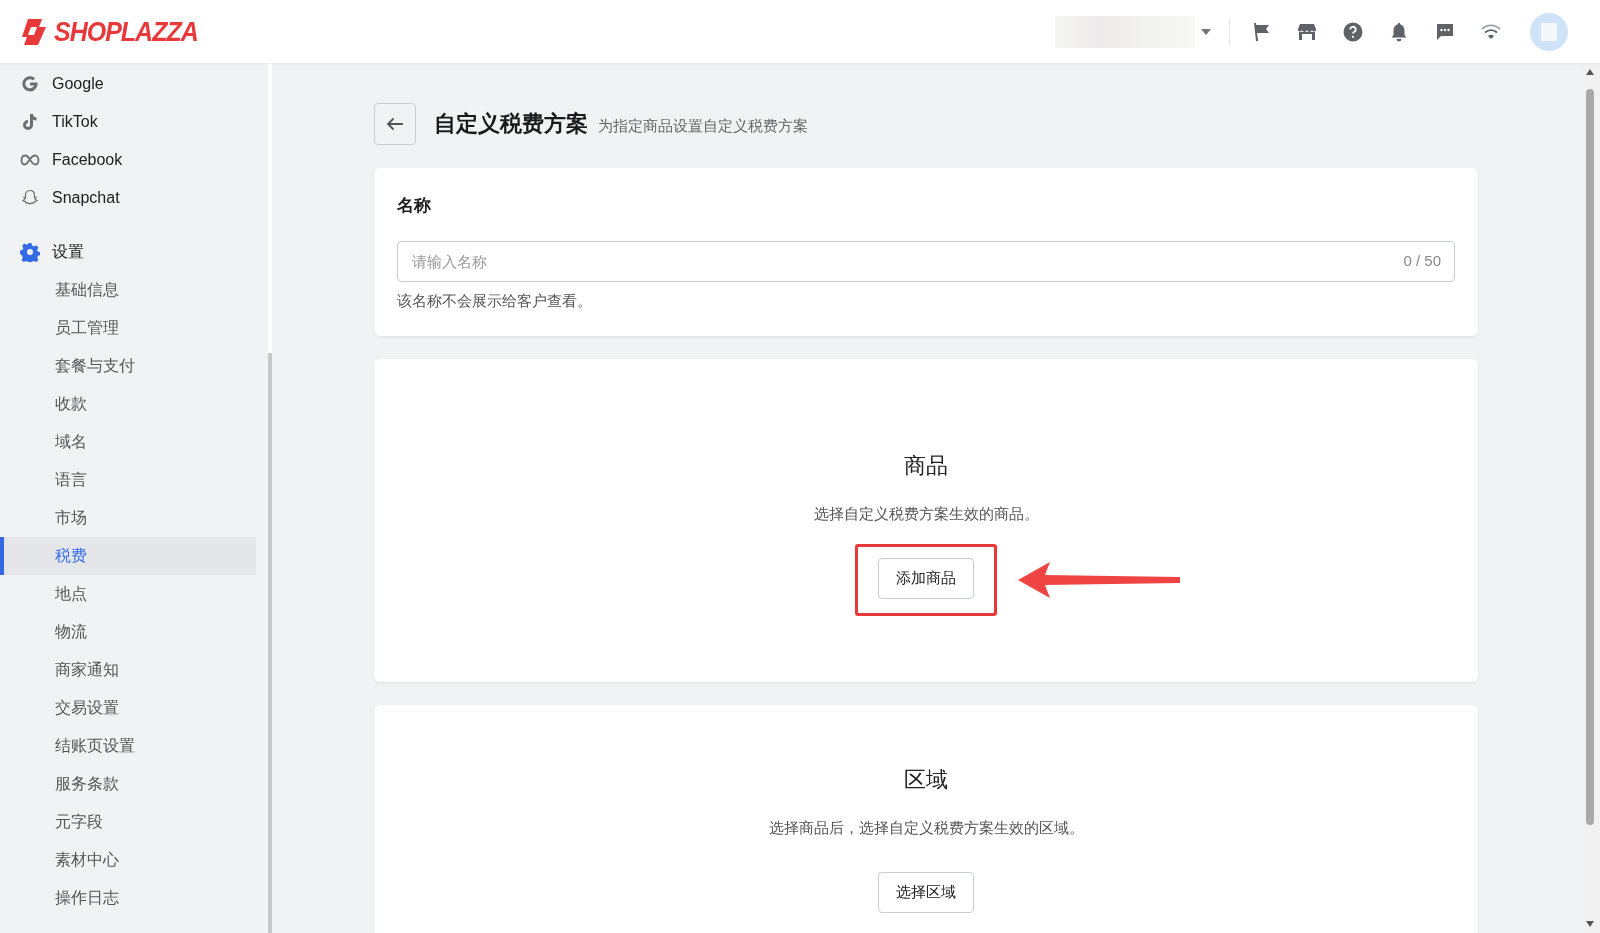  Describe the element at coordinates (926, 892) in the screenshot. I see `section-button: 选择区域` at that location.